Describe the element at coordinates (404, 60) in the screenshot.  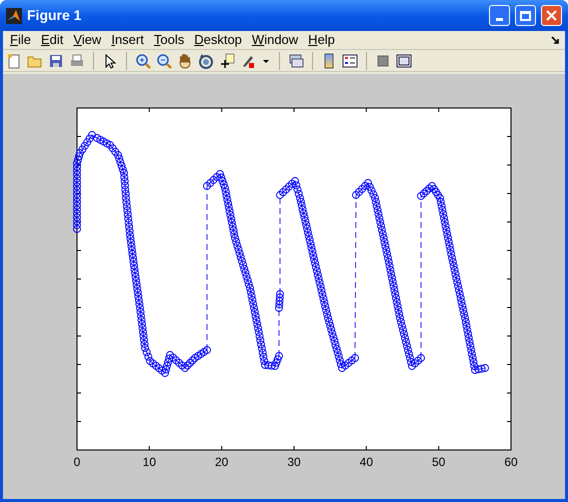
I see `panel-icon` at that location.